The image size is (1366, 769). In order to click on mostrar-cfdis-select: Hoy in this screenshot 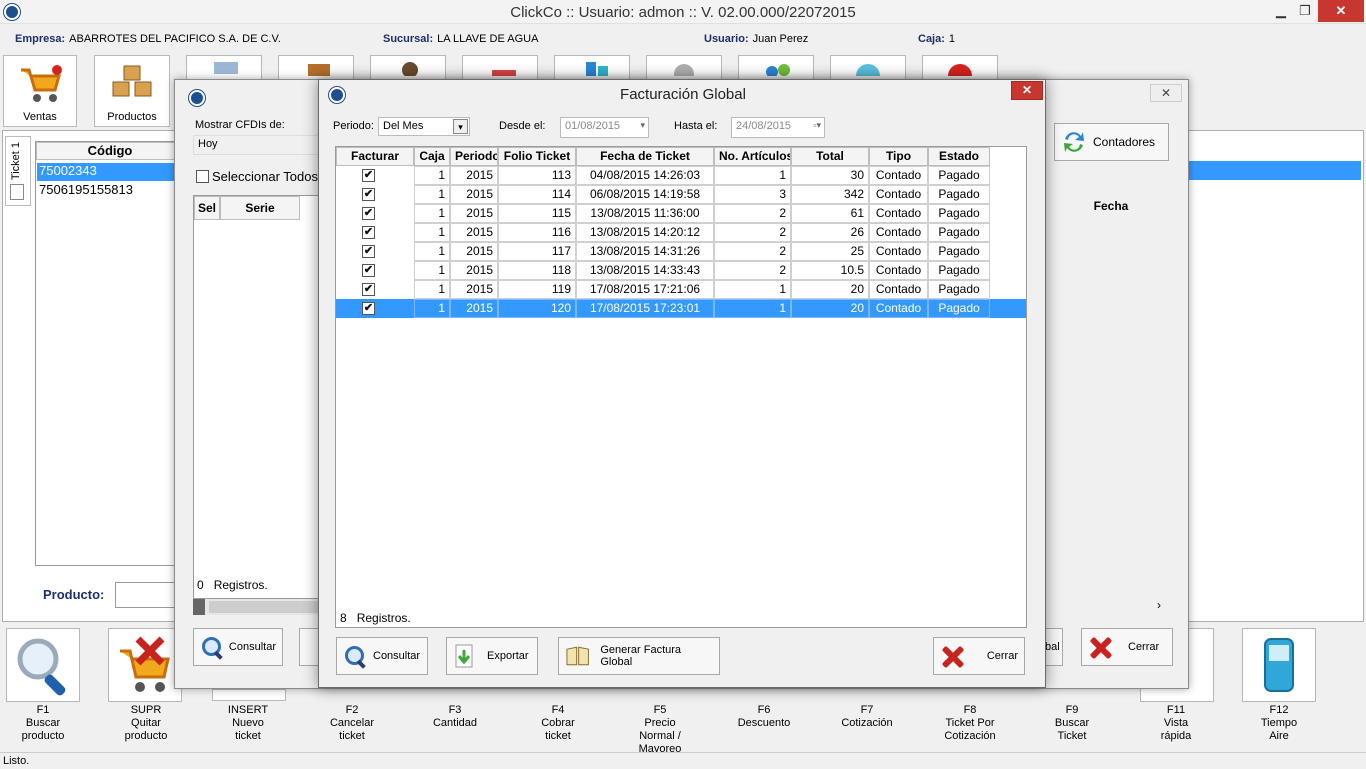, I will do `click(257, 145)`.